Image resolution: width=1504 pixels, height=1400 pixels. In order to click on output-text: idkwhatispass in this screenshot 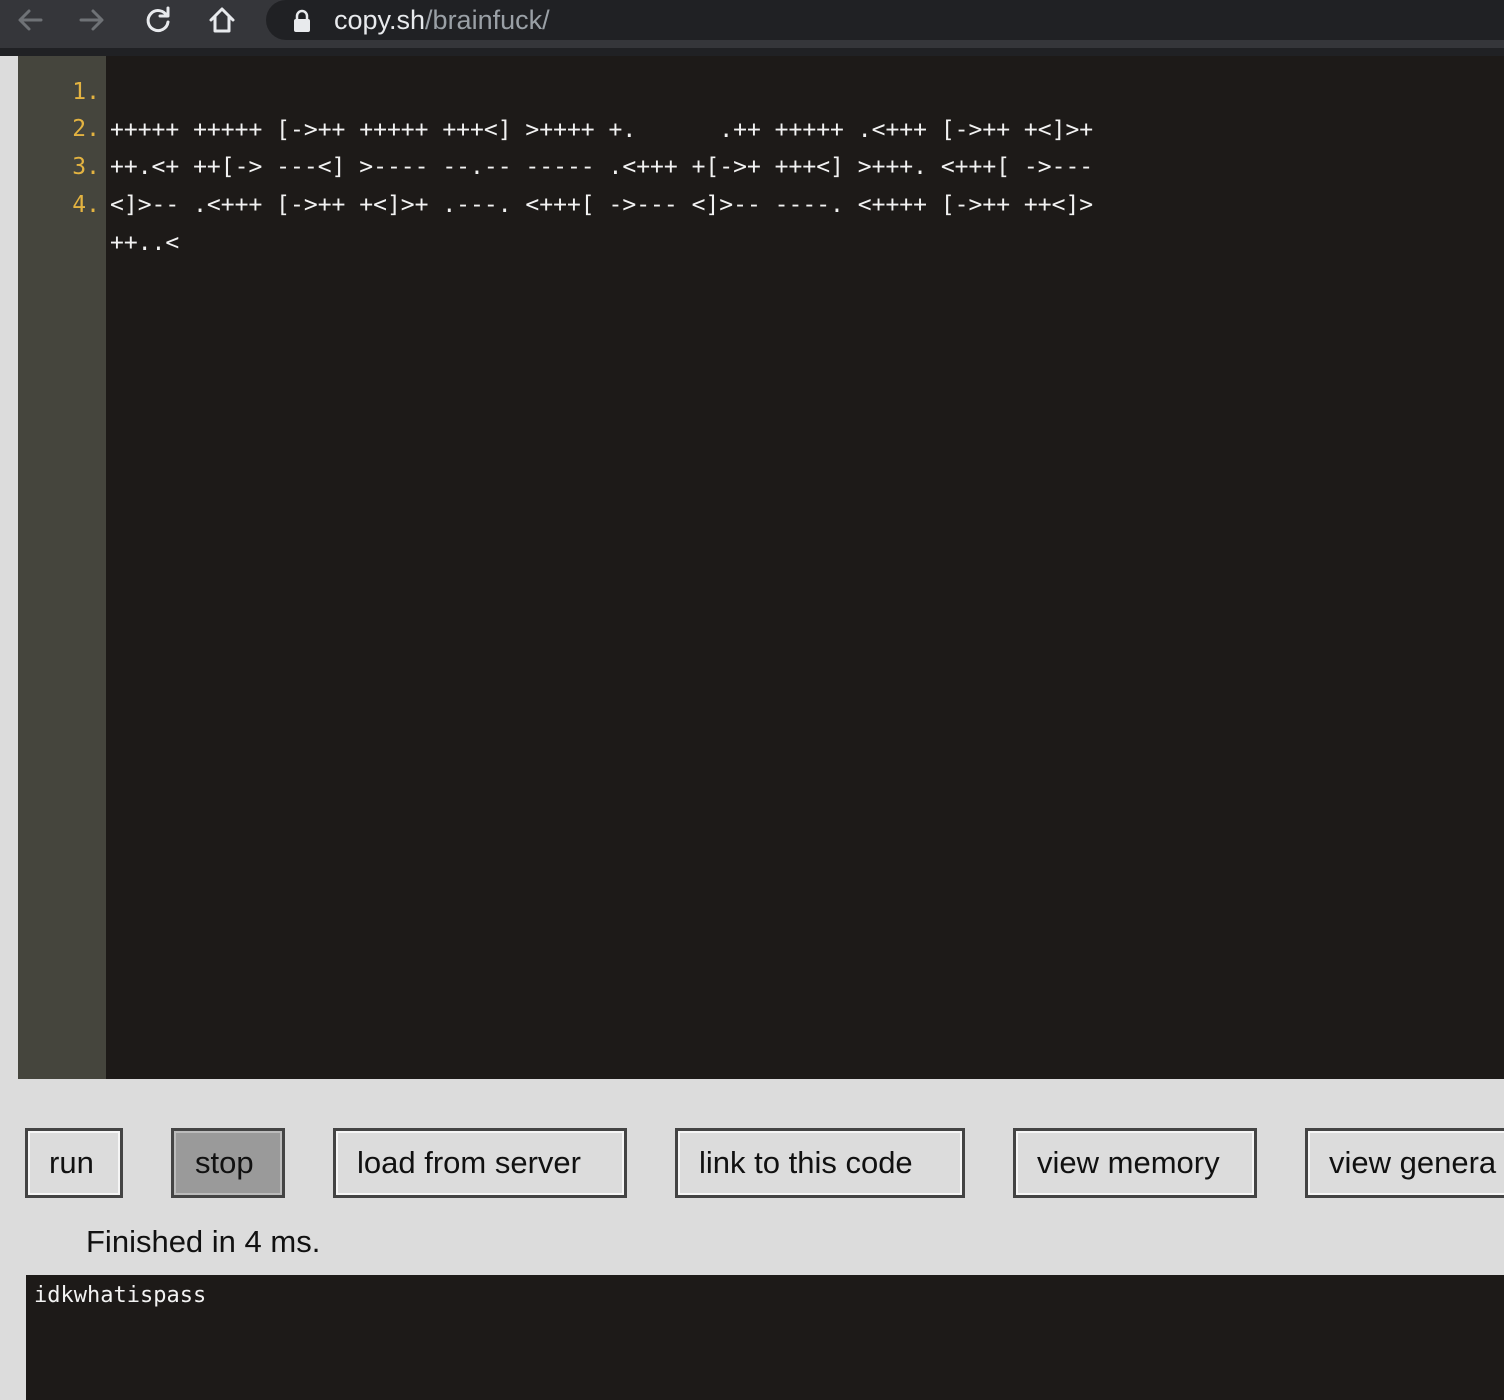, I will do `click(120, 1295)`.